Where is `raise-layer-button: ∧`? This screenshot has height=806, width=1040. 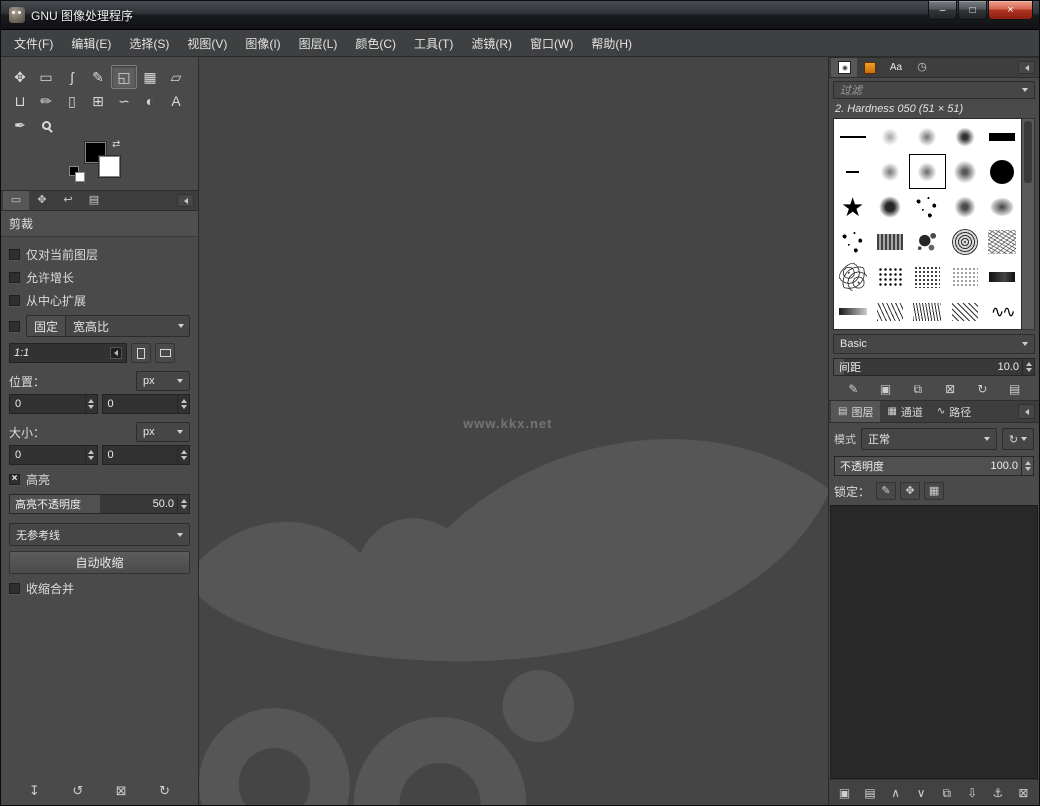
raise-layer-button: ∧ is located at coordinates (896, 793).